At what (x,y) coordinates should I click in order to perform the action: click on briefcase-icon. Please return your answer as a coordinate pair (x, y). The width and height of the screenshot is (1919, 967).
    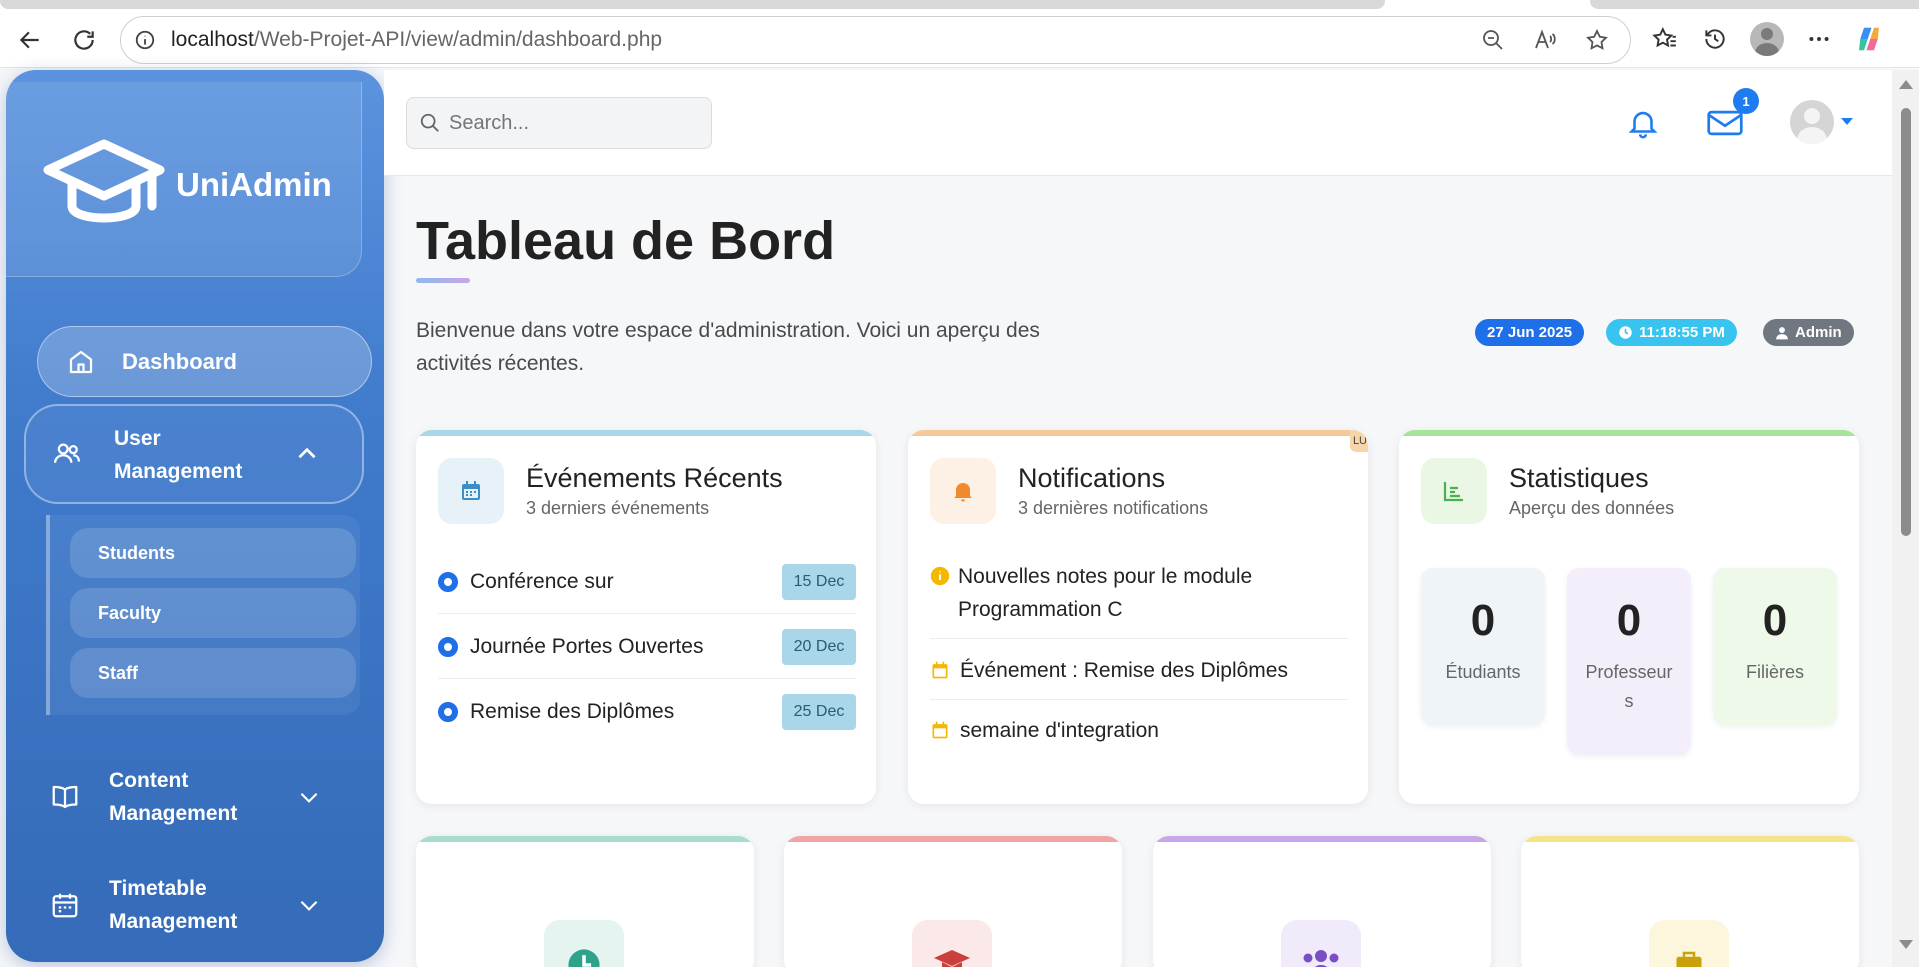
    Looking at the image, I should click on (1689, 959).